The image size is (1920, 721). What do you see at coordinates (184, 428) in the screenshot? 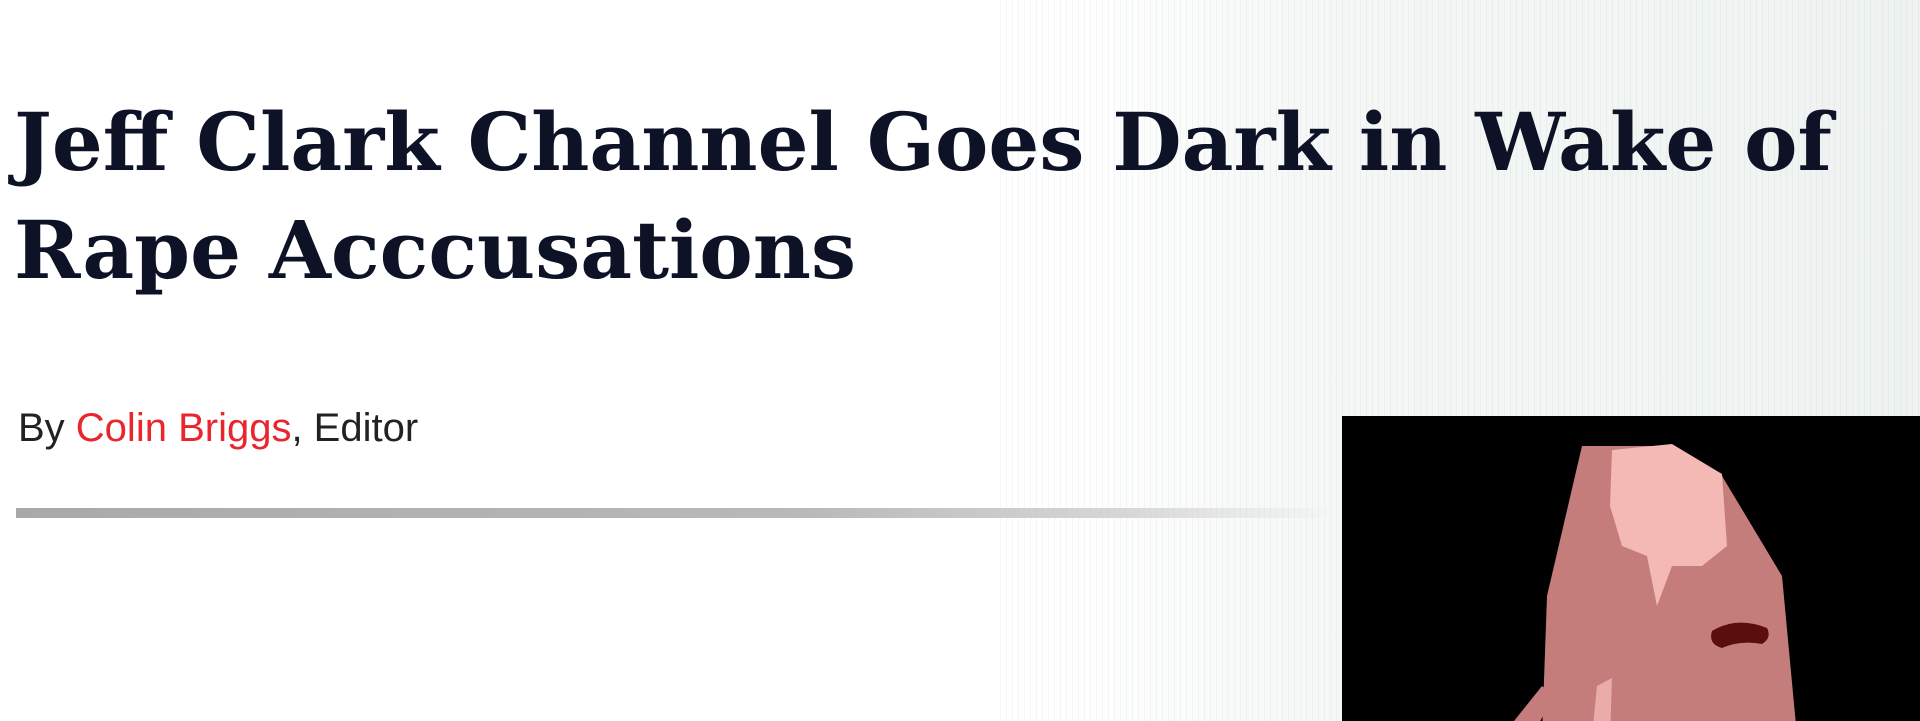
I see `author-link: Colin Briggs` at bounding box center [184, 428].